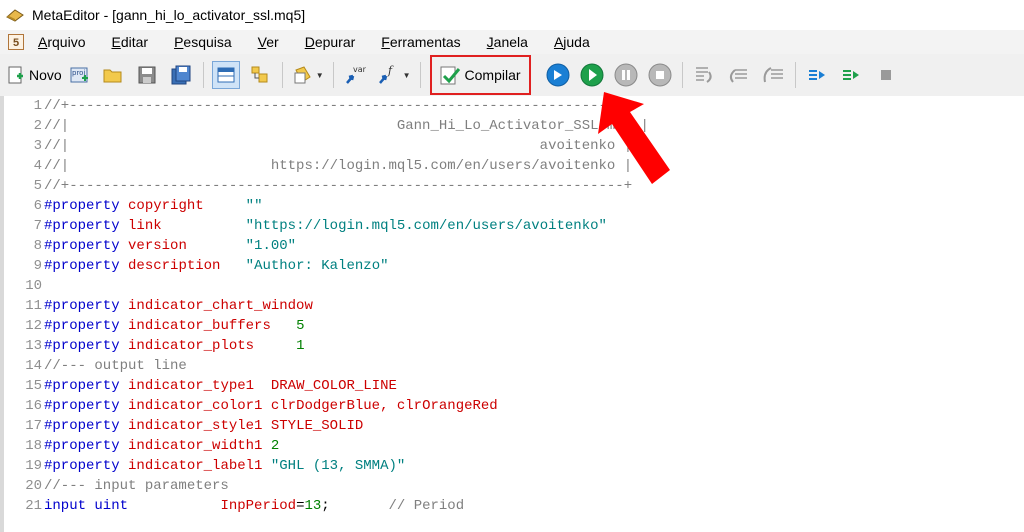 This screenshot has width=1024, height=532. Describe the element at coordinates (514, 506) in the screenshot. I see `code-line: 21 input uint InpPeriod=13; // Period` at that location.